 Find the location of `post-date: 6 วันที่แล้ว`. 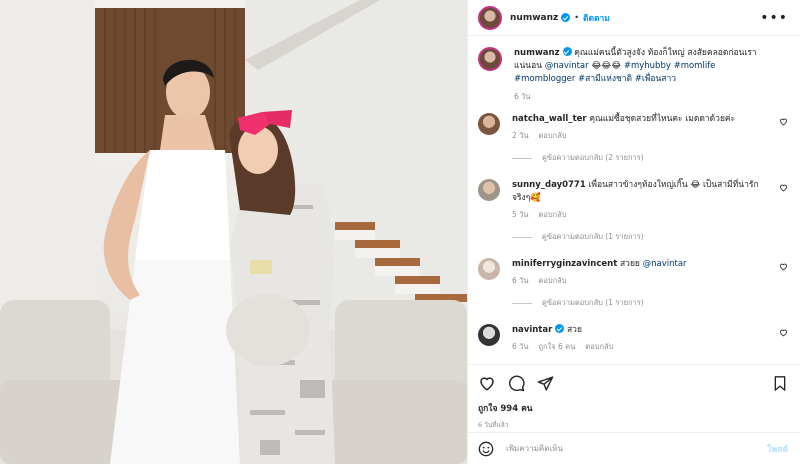

post-date: 6 วันที่แล้ว is located at coordinates (493, 425).